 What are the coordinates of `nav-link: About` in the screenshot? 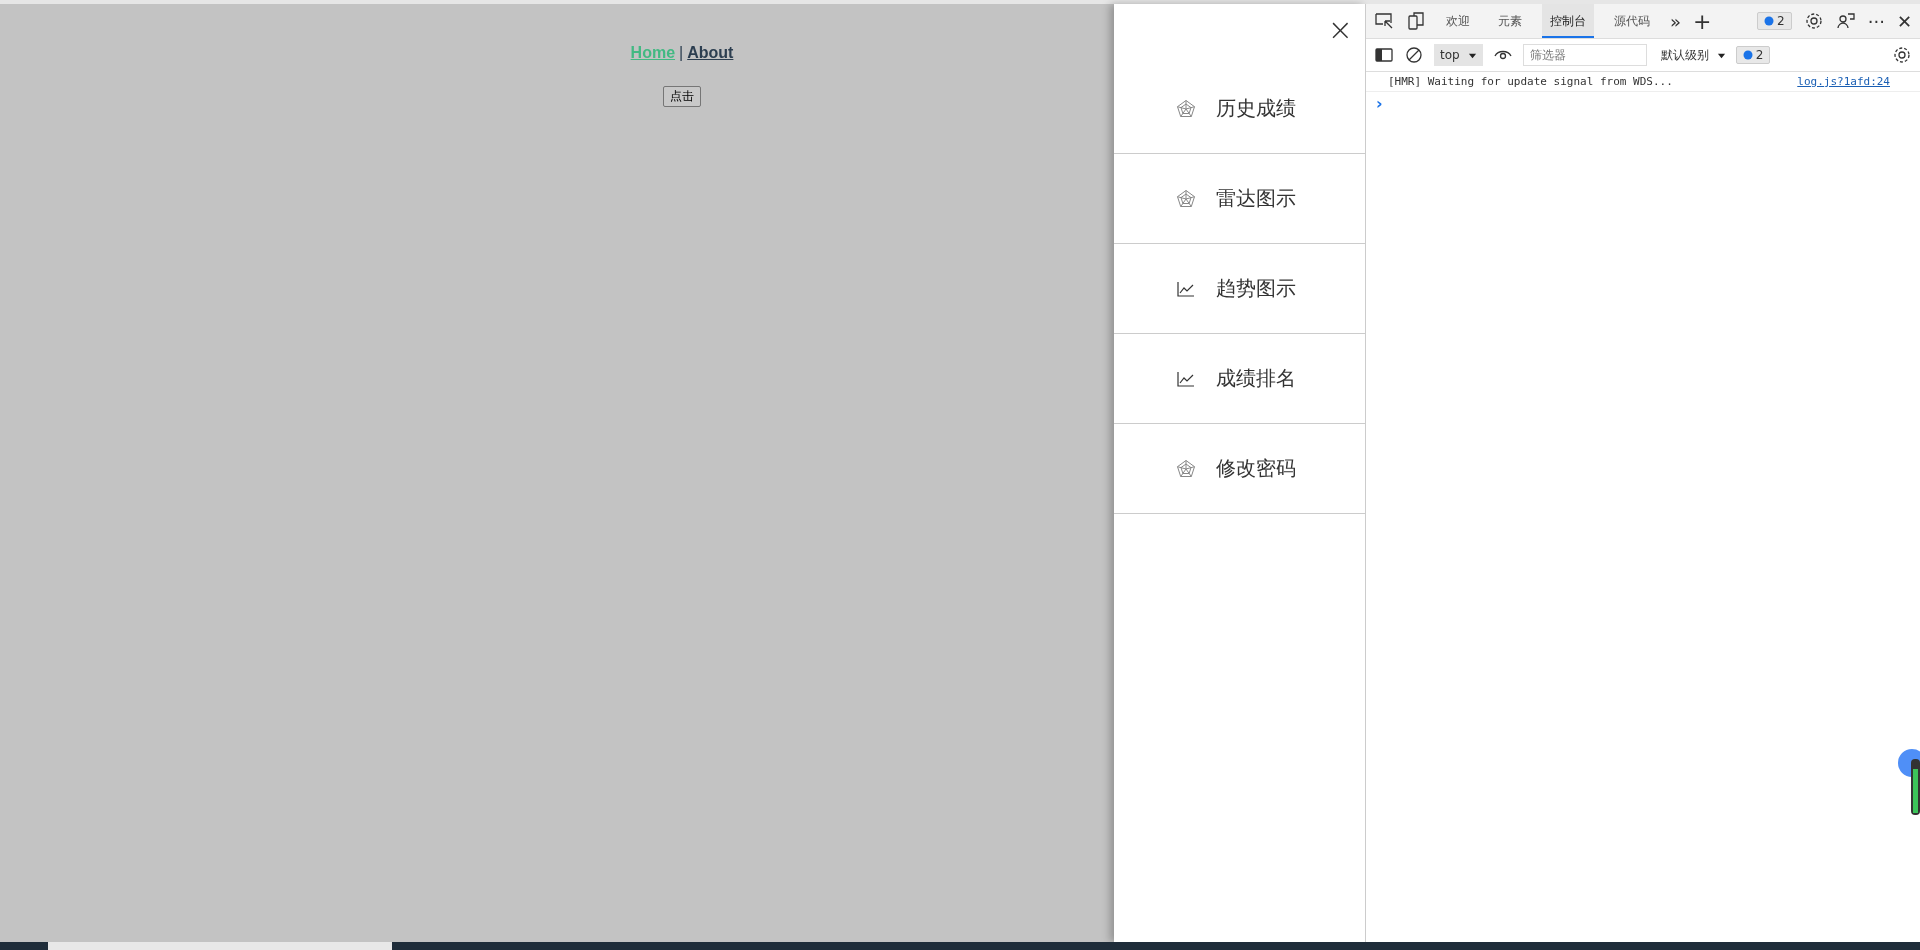 It's located at (710, 53).